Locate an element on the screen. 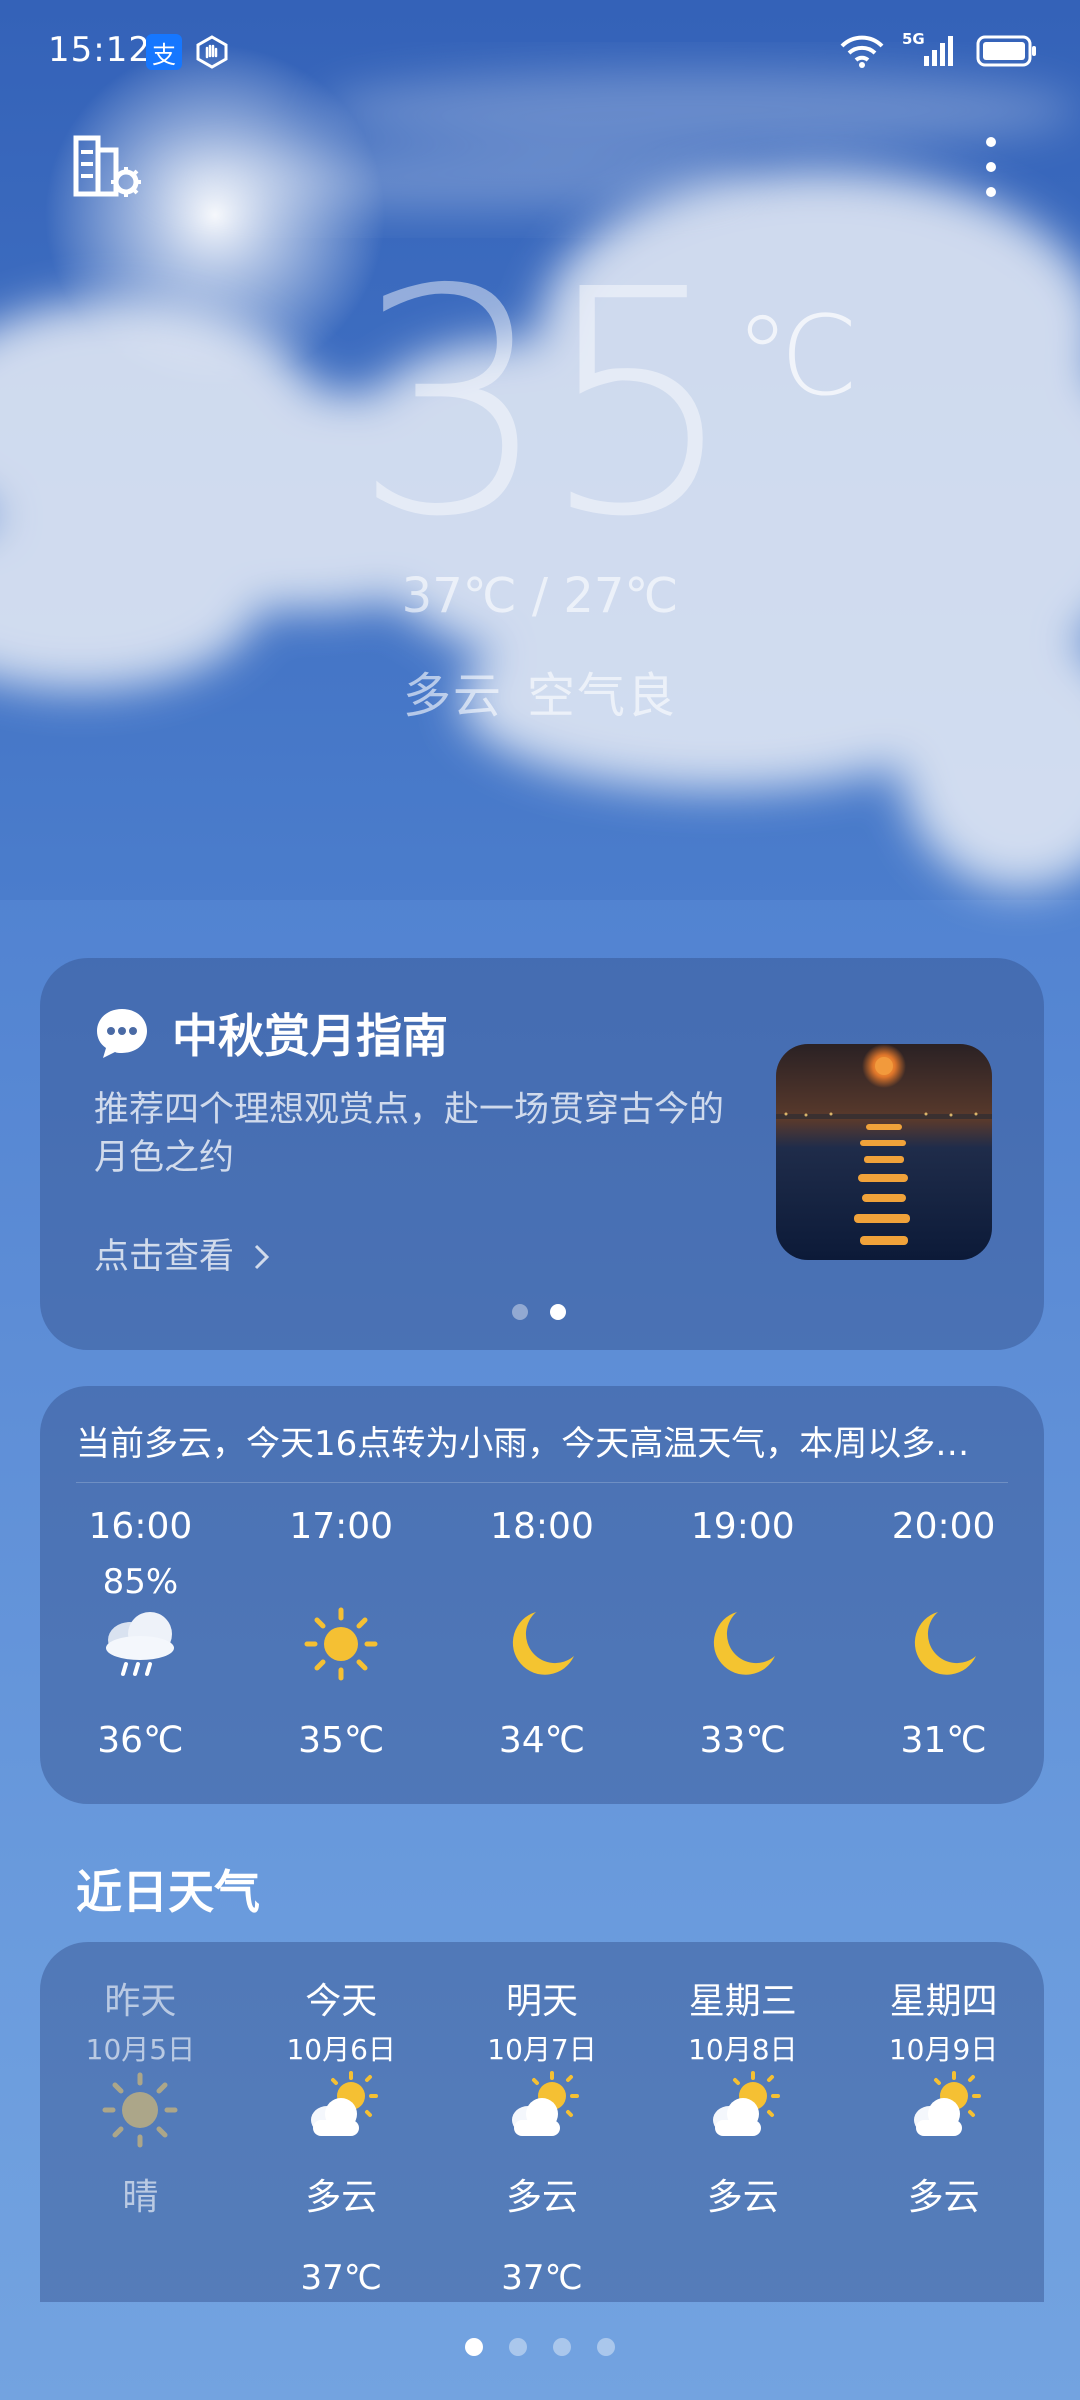 This screenshot has height=2400, width=1080. chevron-right-icon is located at coordinates (262, 1257).